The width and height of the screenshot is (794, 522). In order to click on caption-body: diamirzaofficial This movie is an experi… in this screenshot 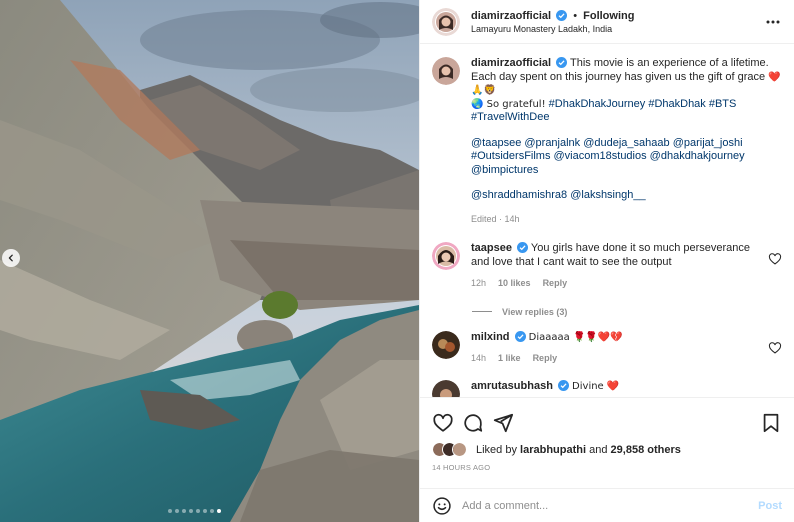, I will do `click(626, 141)`.